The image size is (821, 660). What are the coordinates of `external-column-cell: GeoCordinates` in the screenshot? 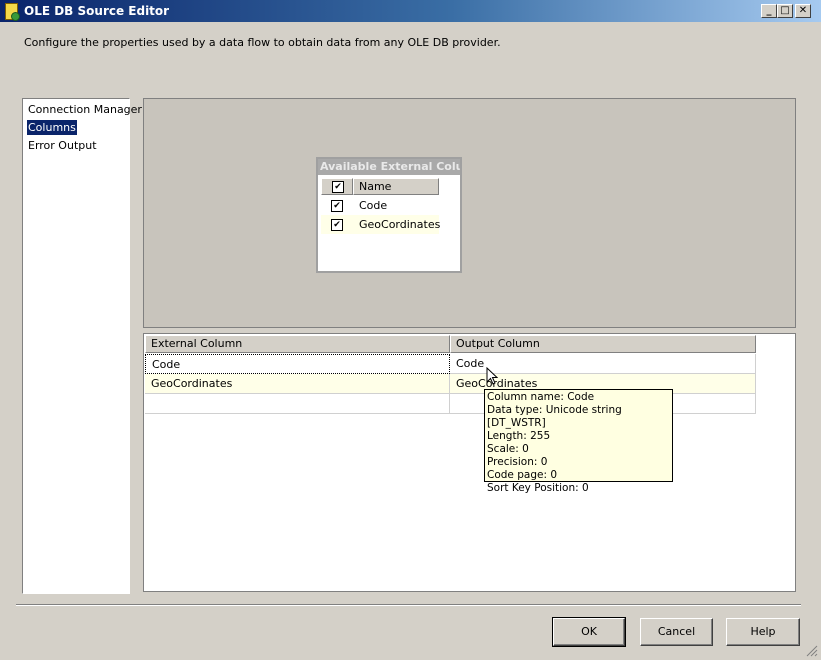 It's located at (297, 384).